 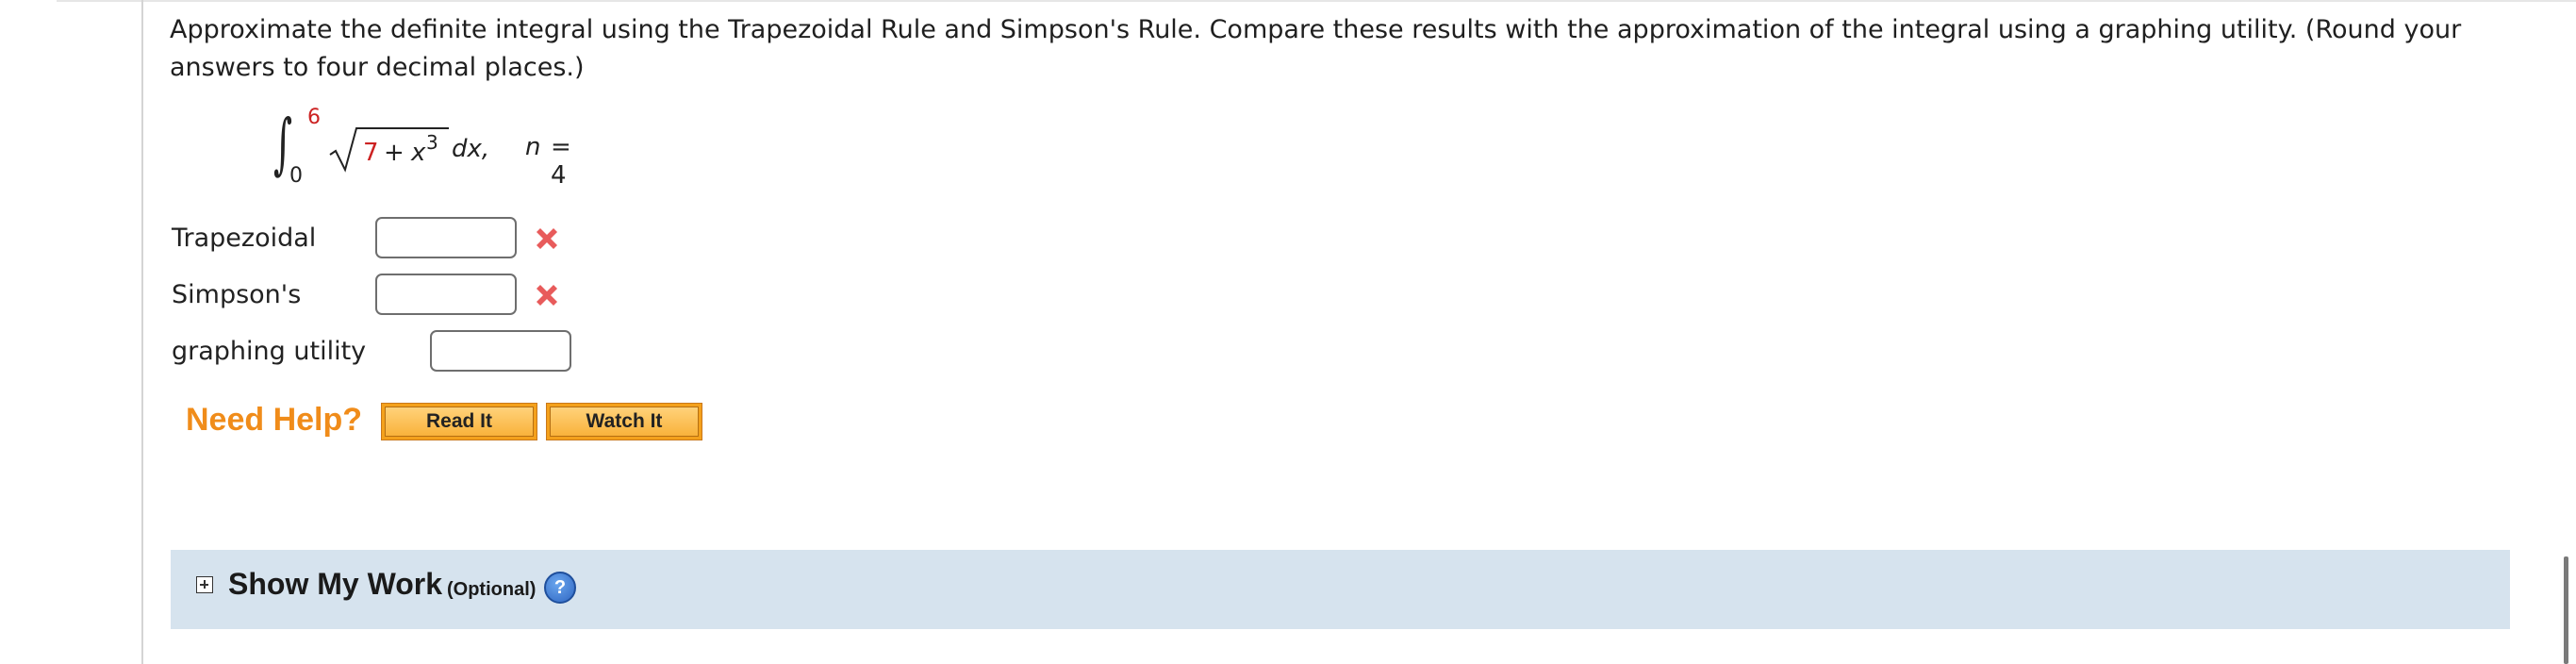 What do you see at coordinates (142, 332) in the screenshot?
I see `left-border` at bounding box center [142, 332].